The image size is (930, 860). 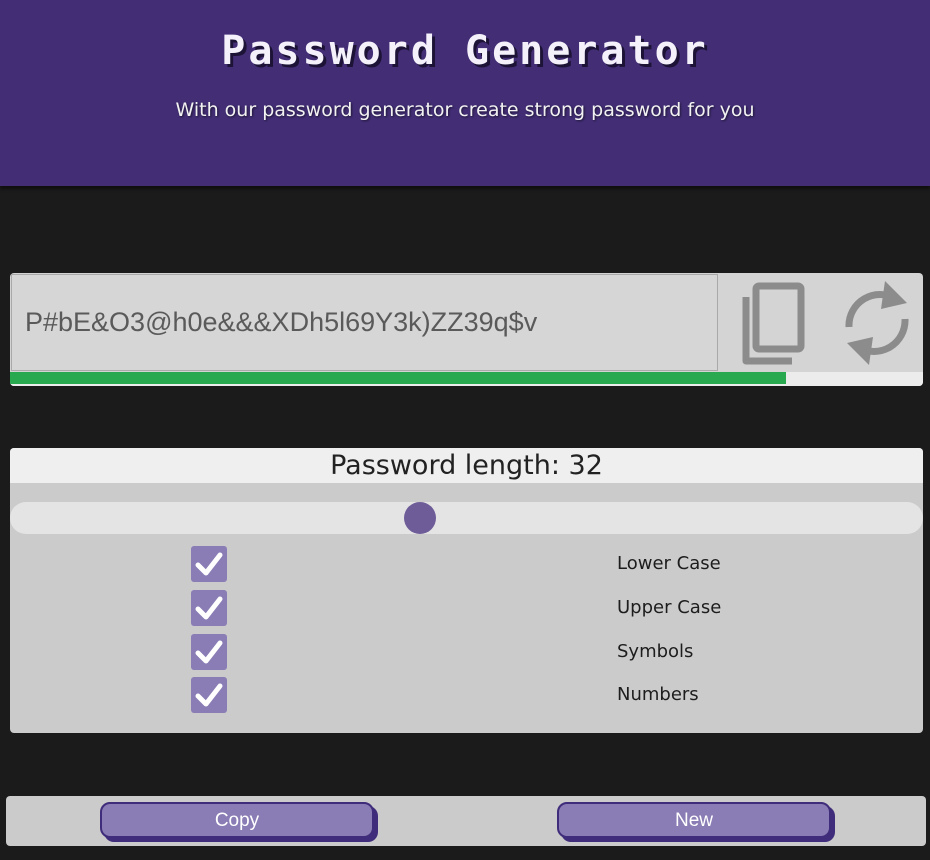 I want to click on strength-meter-fill, so click(x=398, y=378).